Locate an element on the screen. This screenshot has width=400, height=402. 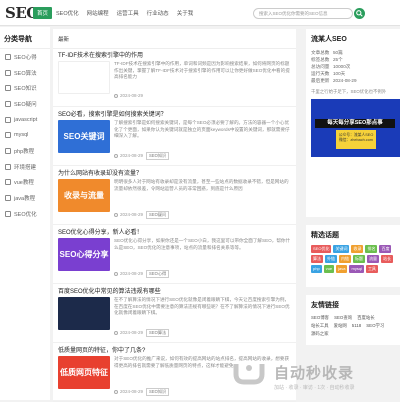
topic-tag: 外链 is located at coordinates (331, 259).